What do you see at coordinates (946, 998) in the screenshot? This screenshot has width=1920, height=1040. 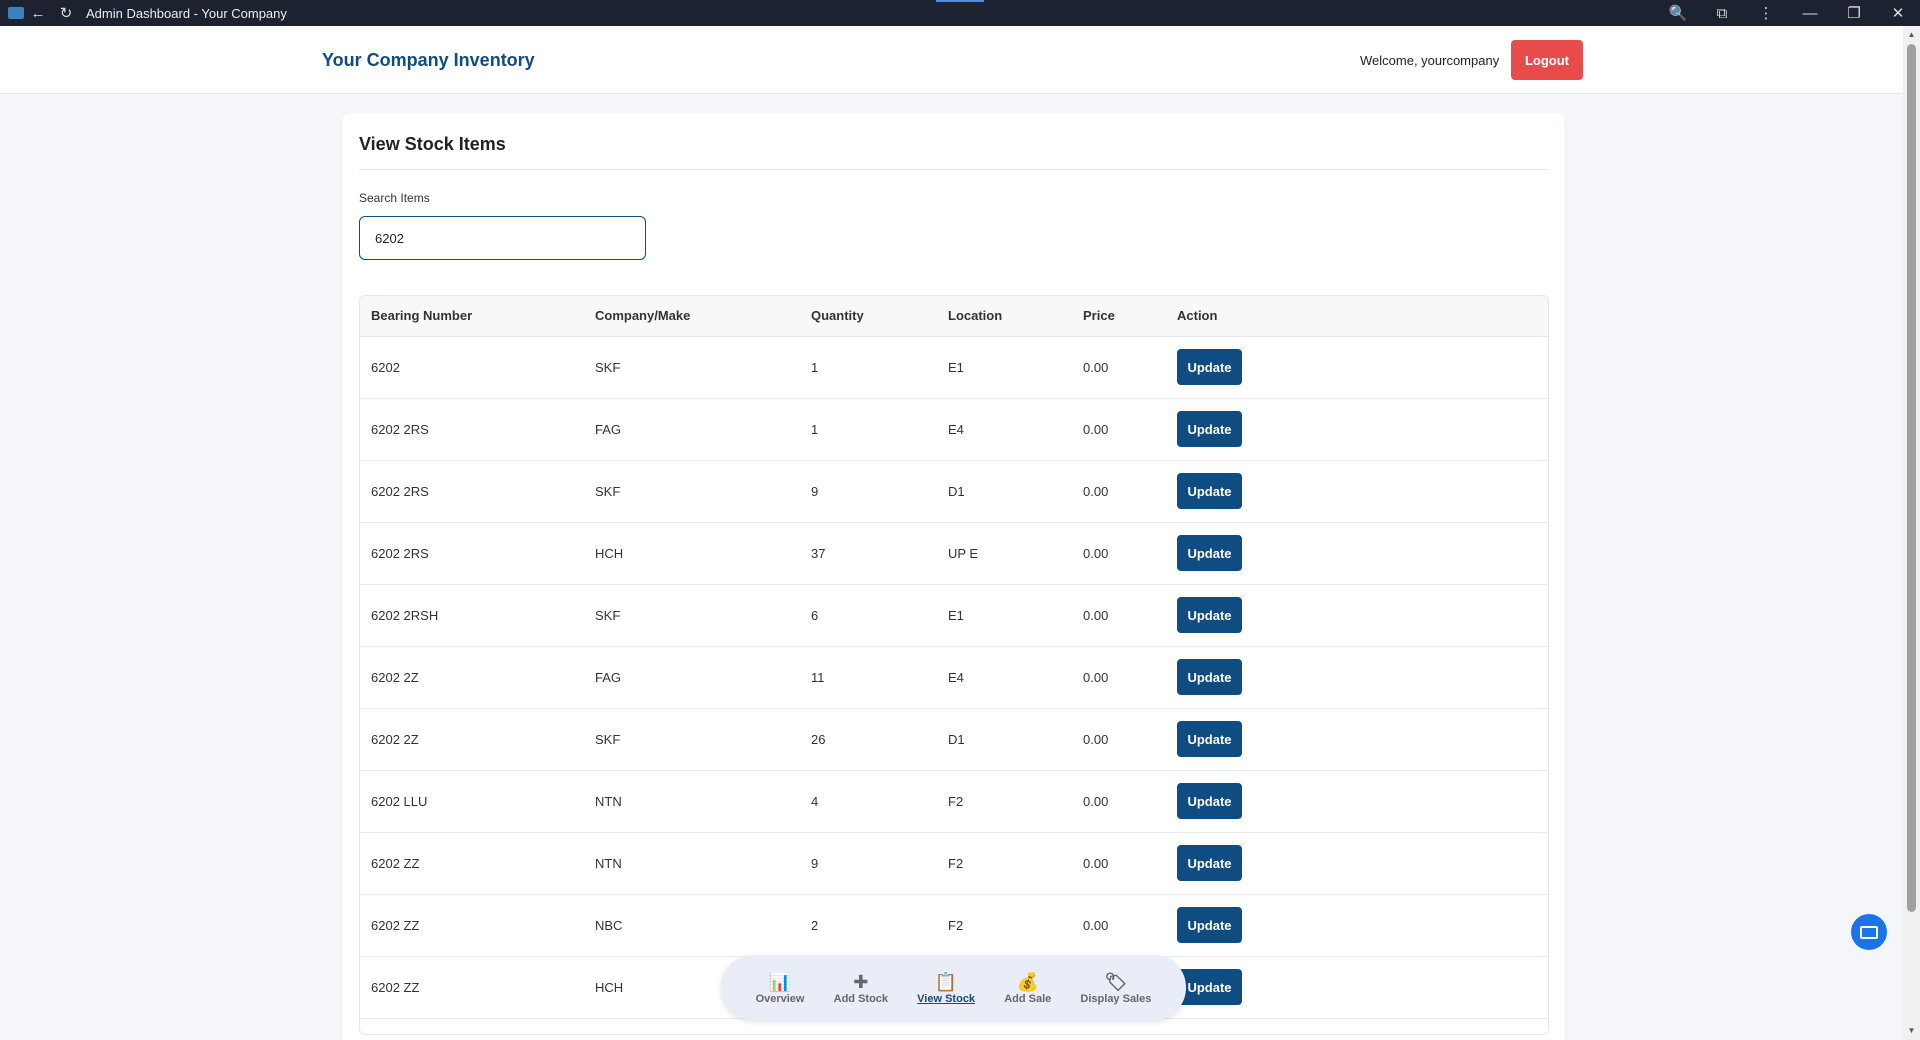 I see `nav-item-label: View Stock` at bounding box center [946, 998].